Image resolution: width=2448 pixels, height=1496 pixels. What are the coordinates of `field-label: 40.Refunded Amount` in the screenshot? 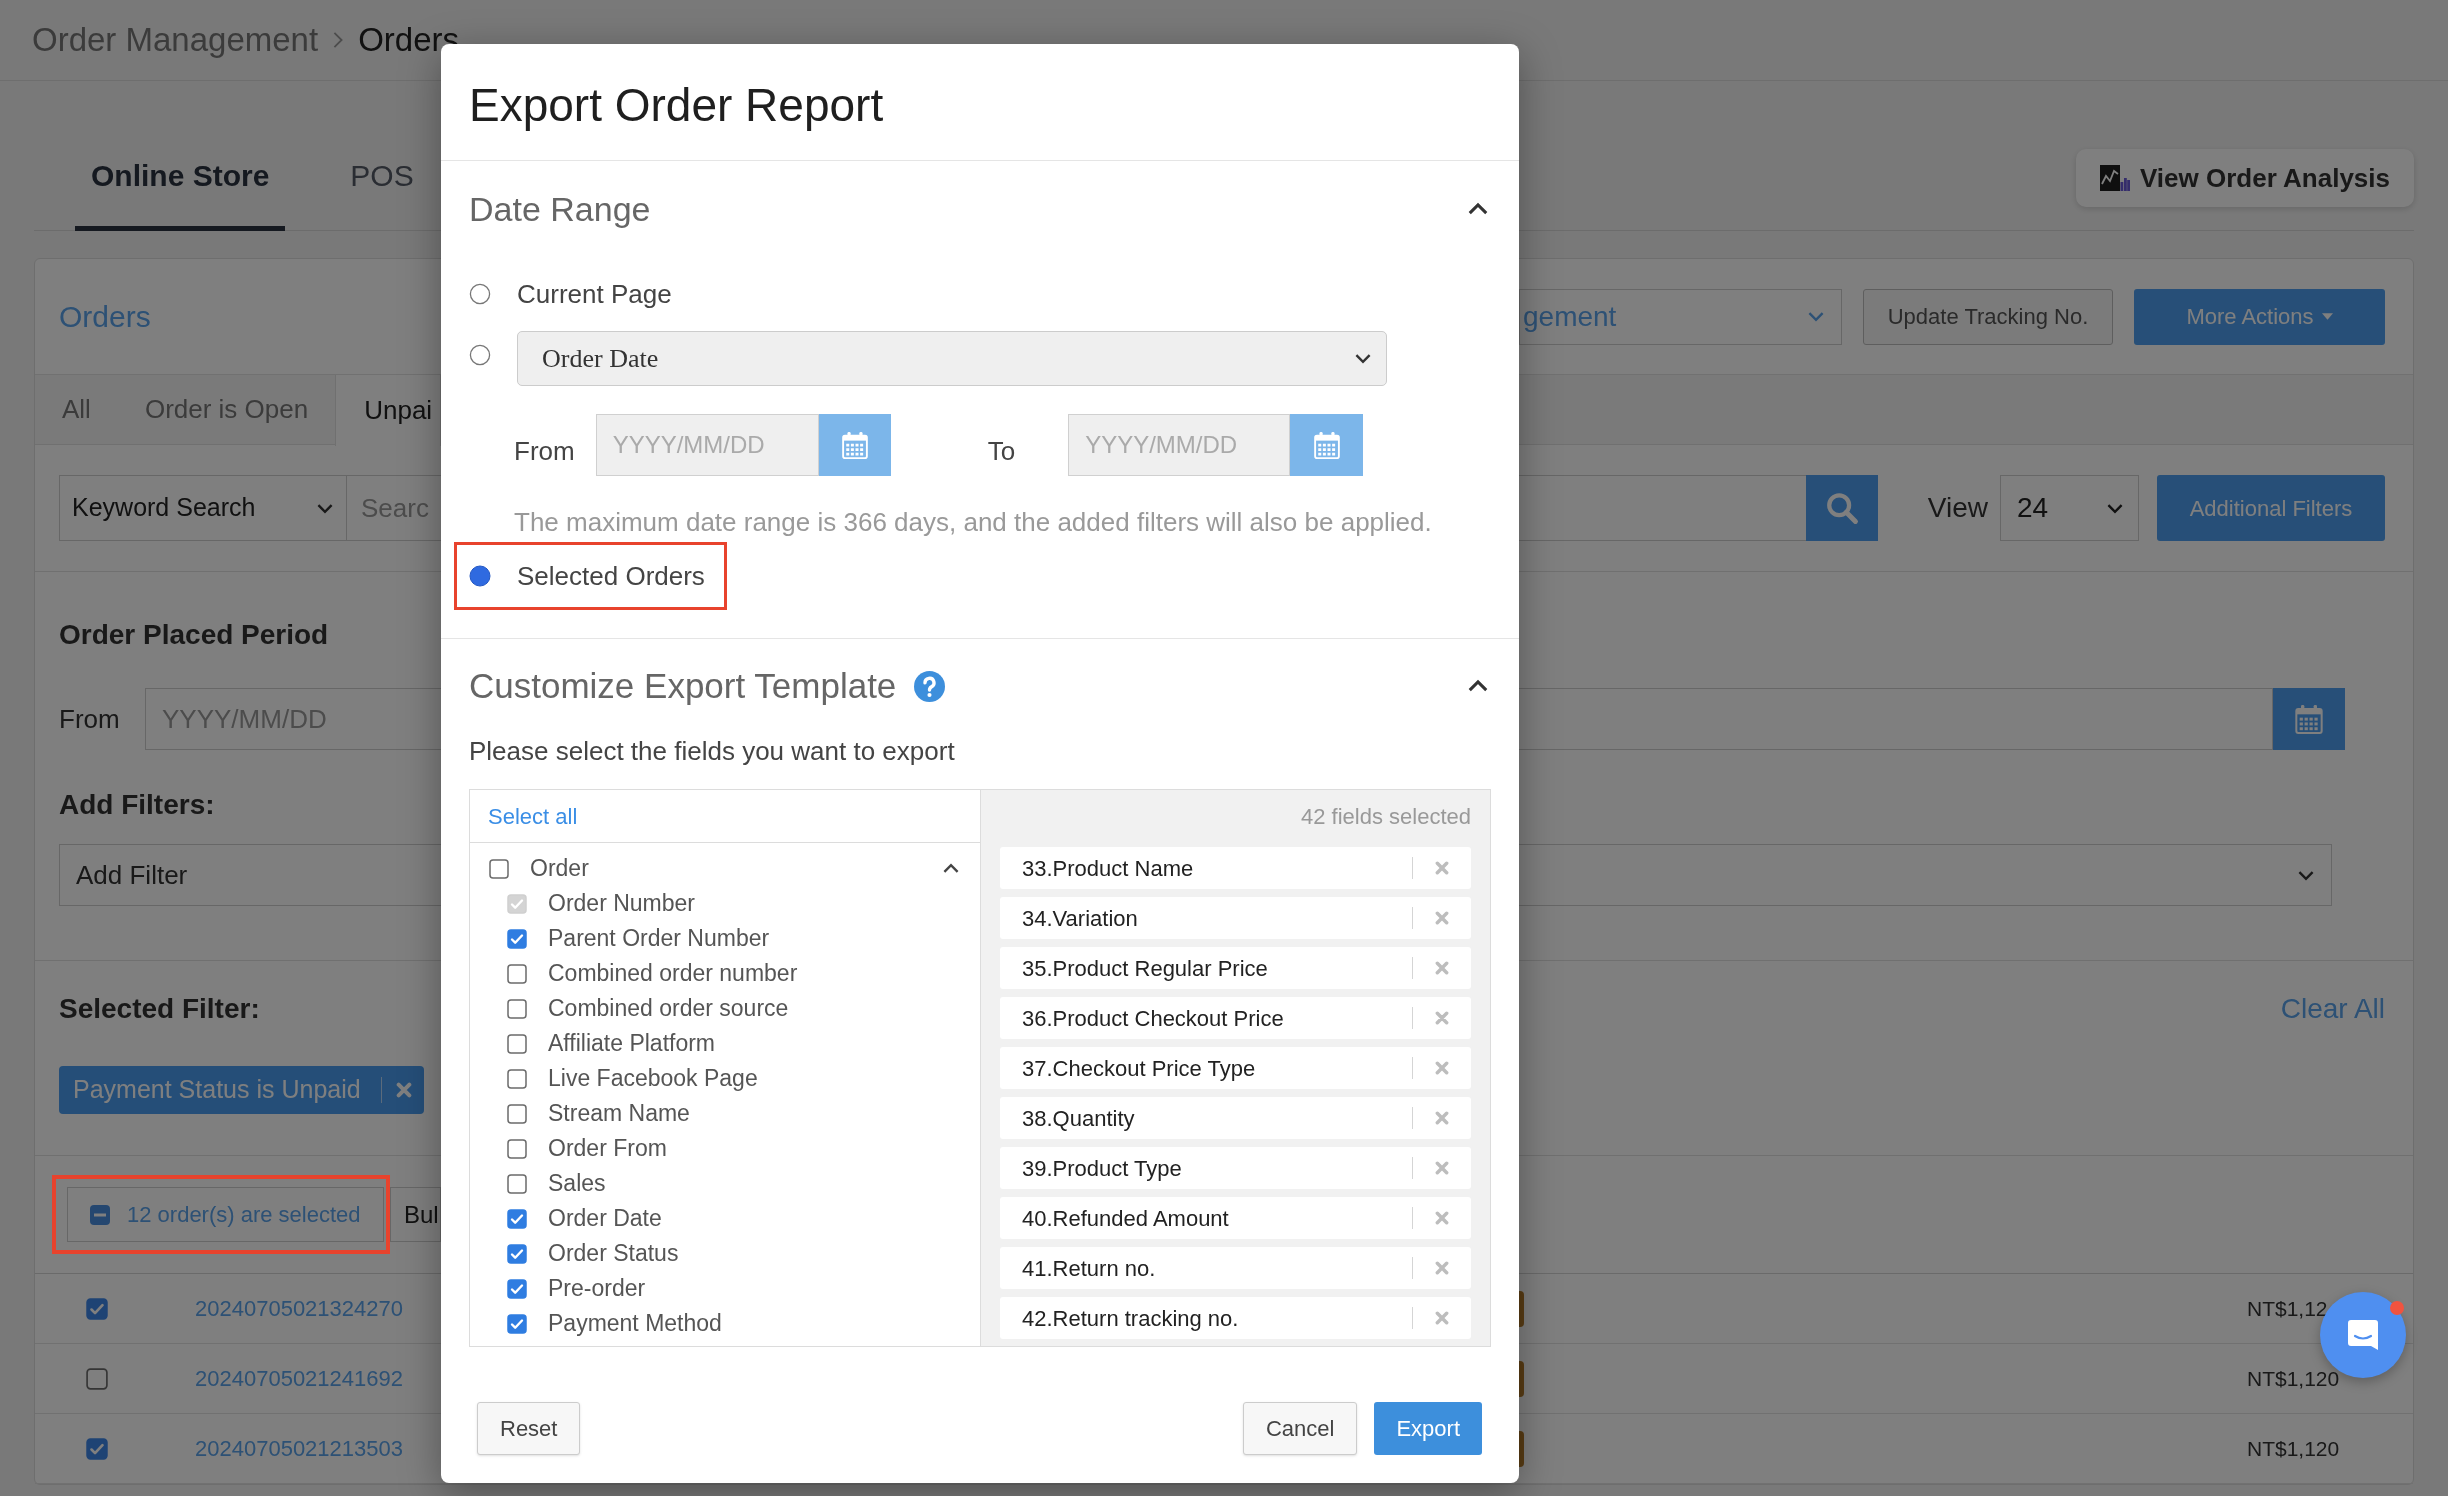 It's located at (1125, 1218).